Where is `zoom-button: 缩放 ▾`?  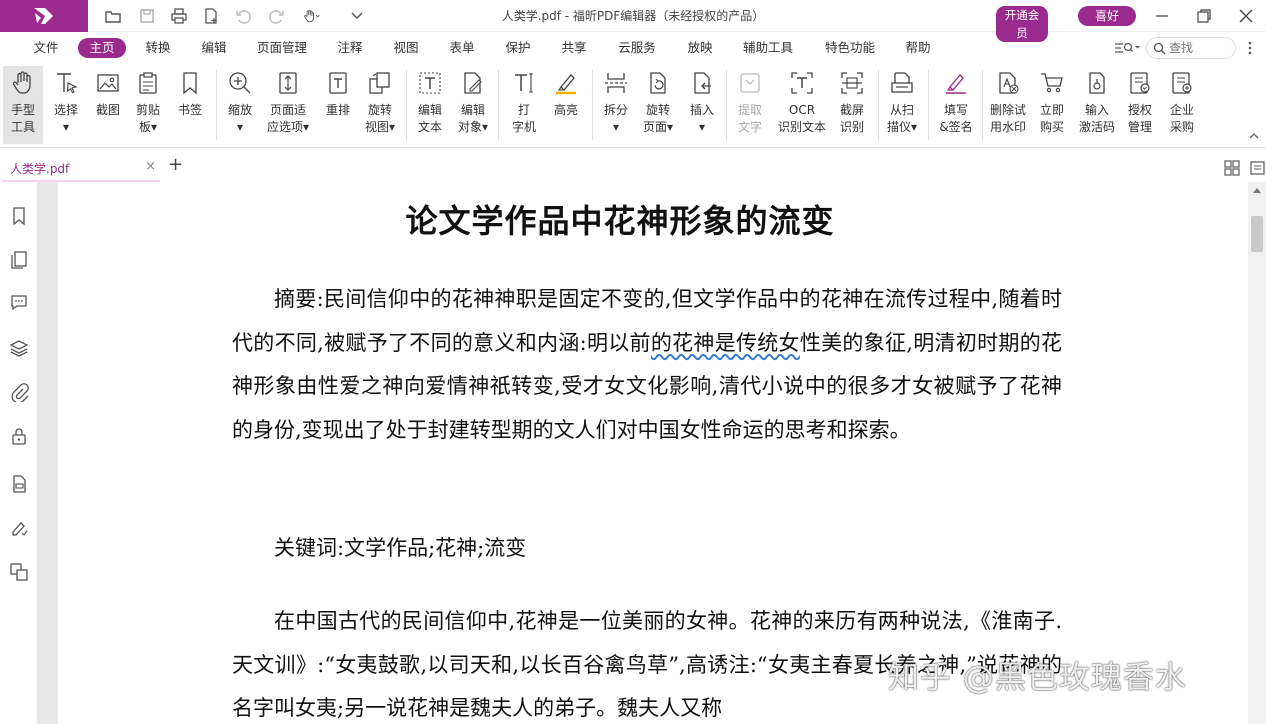 zoom-button: 缩放 ▾ is located at coordinates (240, 105).